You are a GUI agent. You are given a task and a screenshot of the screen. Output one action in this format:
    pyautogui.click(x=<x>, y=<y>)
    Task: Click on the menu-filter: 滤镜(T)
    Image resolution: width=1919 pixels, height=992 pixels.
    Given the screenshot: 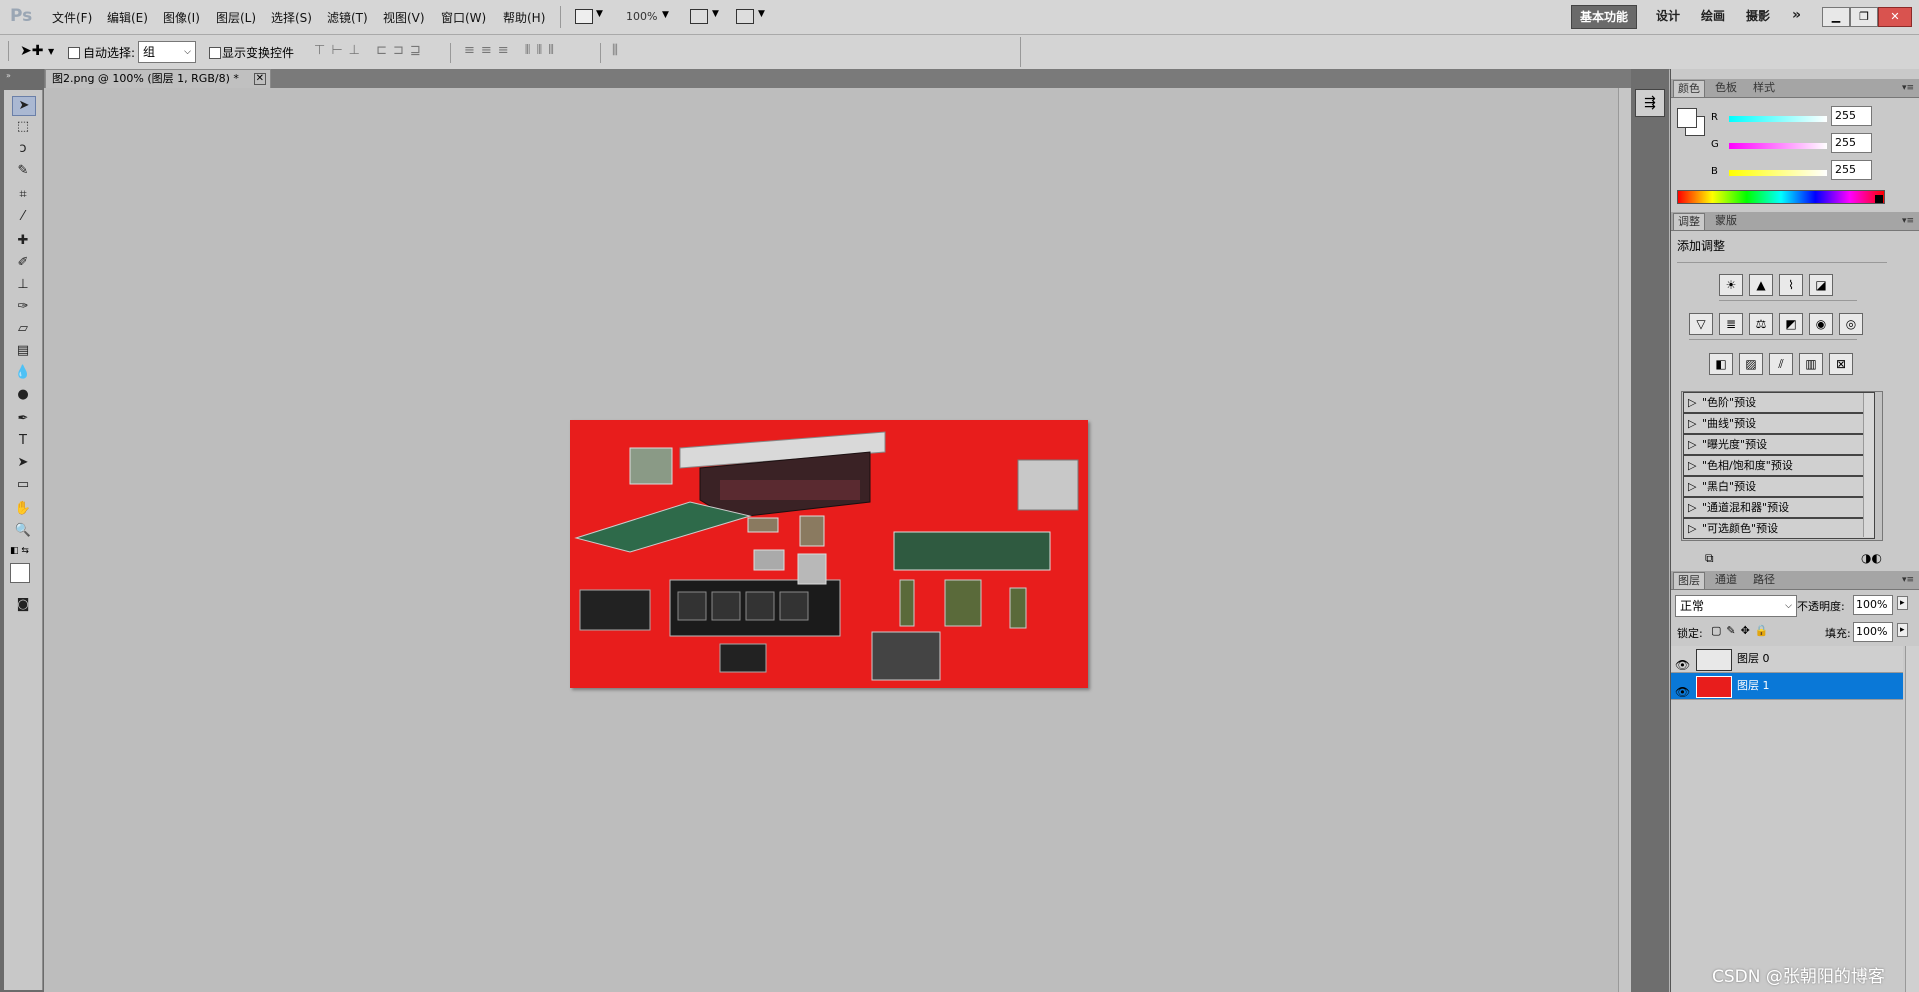 What is the action you would take?
    pyautogui.click(x=347, y=17)
    